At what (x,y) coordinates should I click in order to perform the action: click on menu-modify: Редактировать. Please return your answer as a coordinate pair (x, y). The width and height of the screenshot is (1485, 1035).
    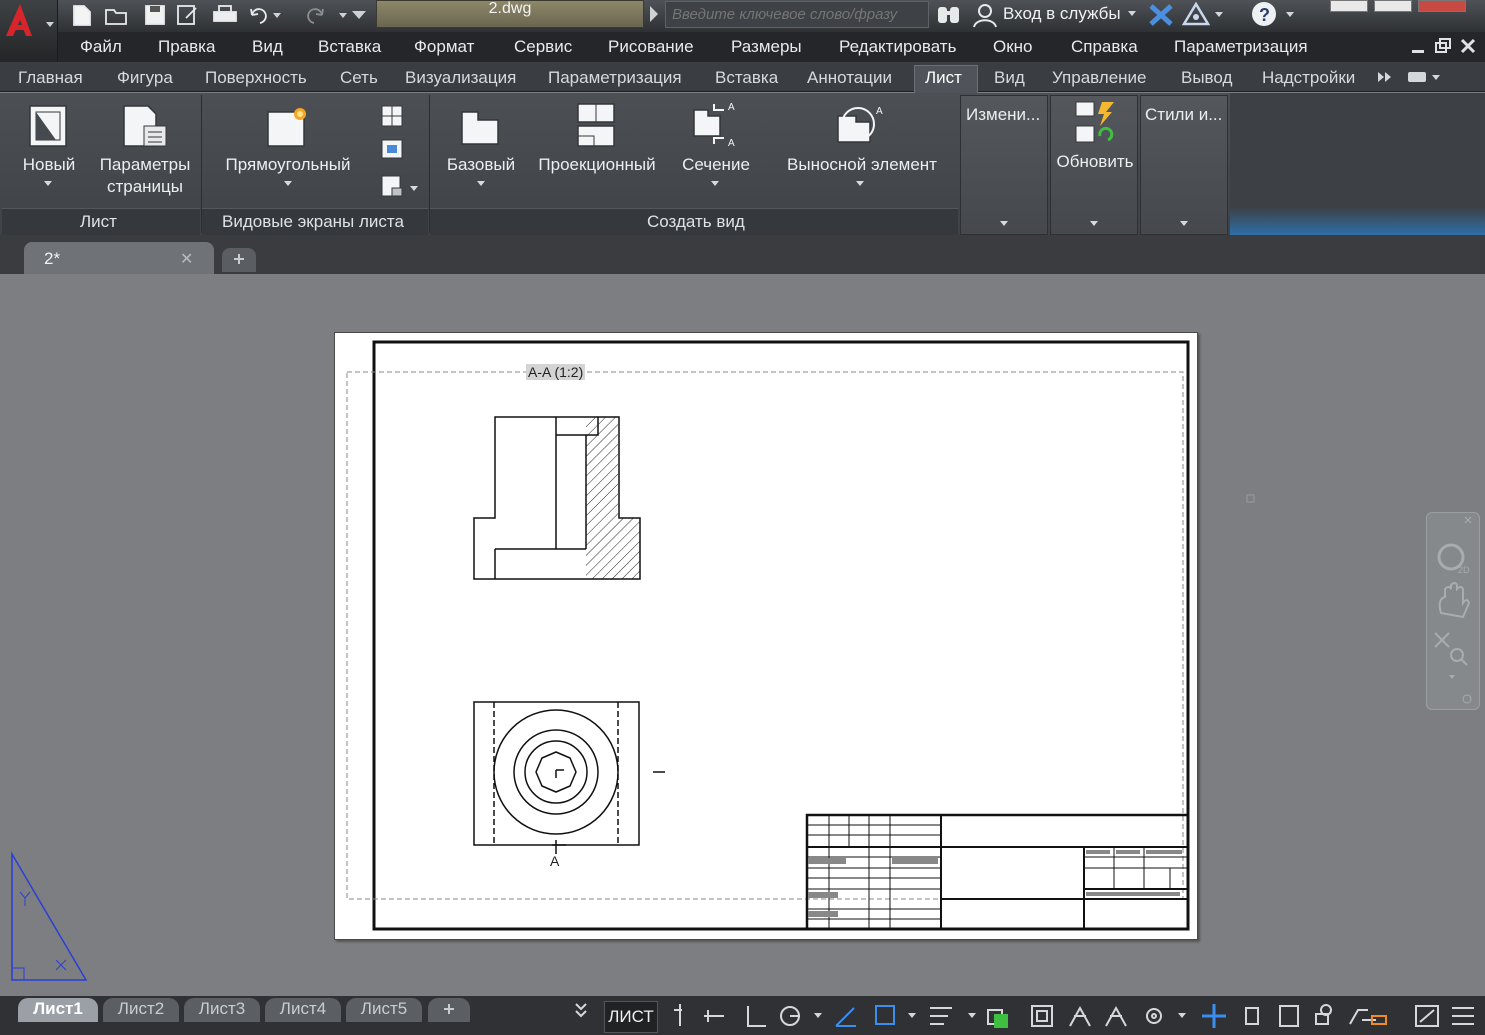
    Looking at the image, I should click on (897, 47).